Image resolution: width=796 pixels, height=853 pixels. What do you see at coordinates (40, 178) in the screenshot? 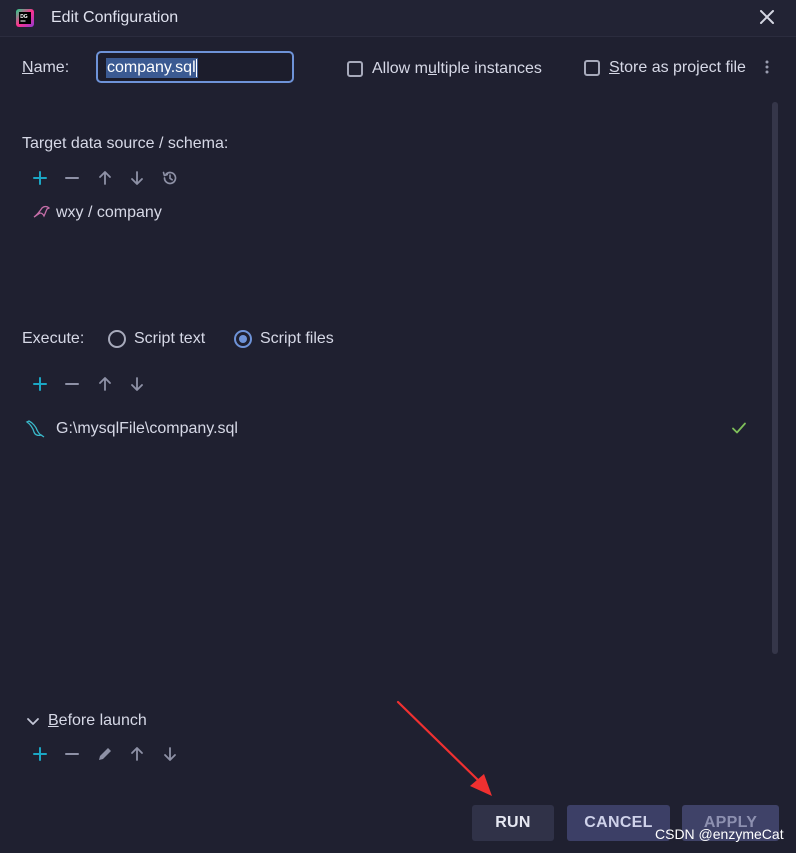
I see `add-icon` at bounding box center [40, 178].